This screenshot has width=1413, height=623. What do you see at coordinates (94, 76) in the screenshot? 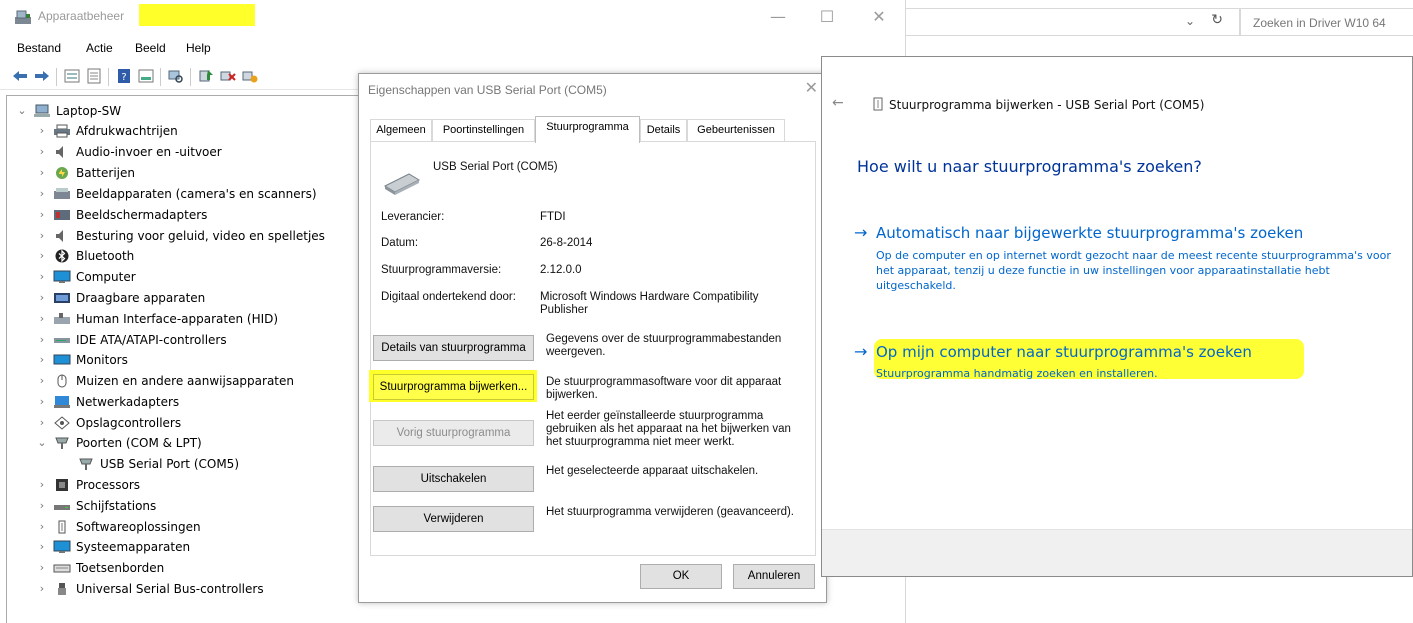
I see `sheet-icon` at bounding box center [94, 76].